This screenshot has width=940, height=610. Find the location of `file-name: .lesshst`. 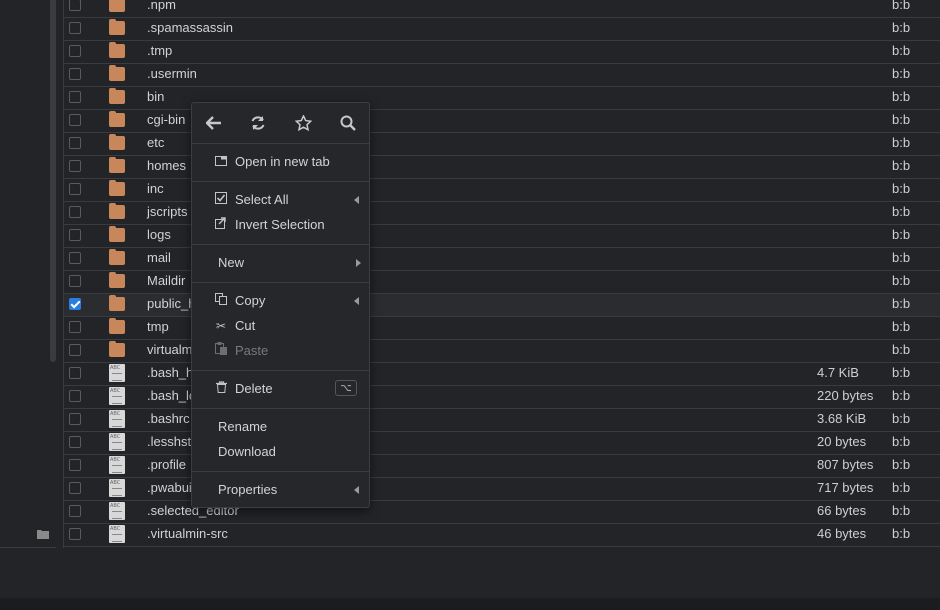

file-name: .lesshst is located at coordinates (169, 441).